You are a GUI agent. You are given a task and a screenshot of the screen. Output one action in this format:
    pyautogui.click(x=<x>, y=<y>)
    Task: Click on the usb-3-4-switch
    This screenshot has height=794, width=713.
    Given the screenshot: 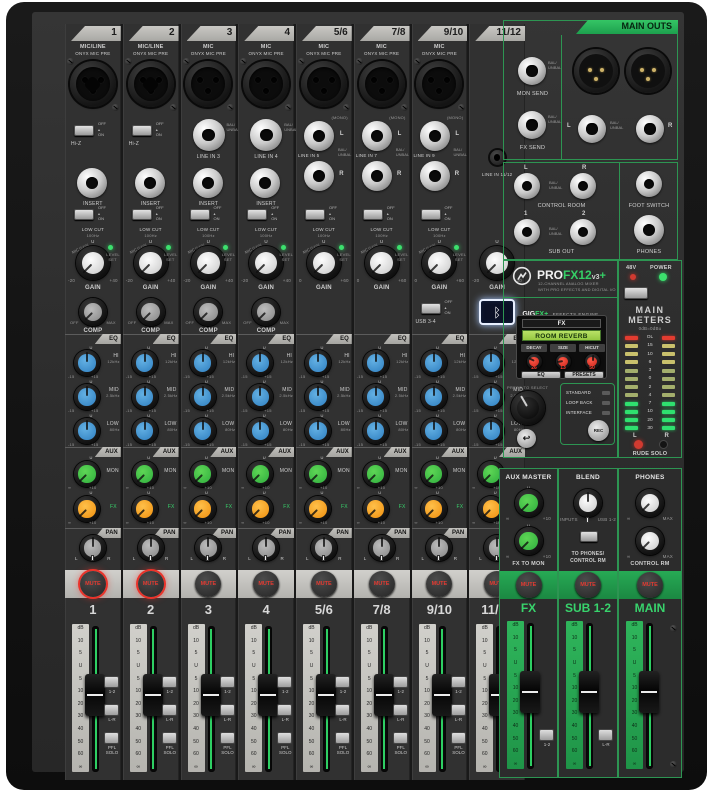 What is the action you would take?
    pyautogui.click(x=430, y=308)
    